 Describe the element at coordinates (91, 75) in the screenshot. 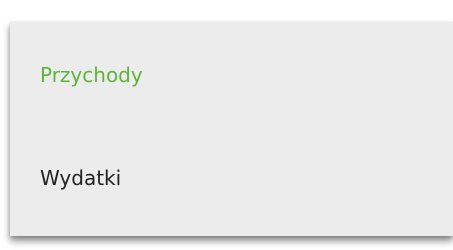

I see `menu-item-label: Przychody` at that location.